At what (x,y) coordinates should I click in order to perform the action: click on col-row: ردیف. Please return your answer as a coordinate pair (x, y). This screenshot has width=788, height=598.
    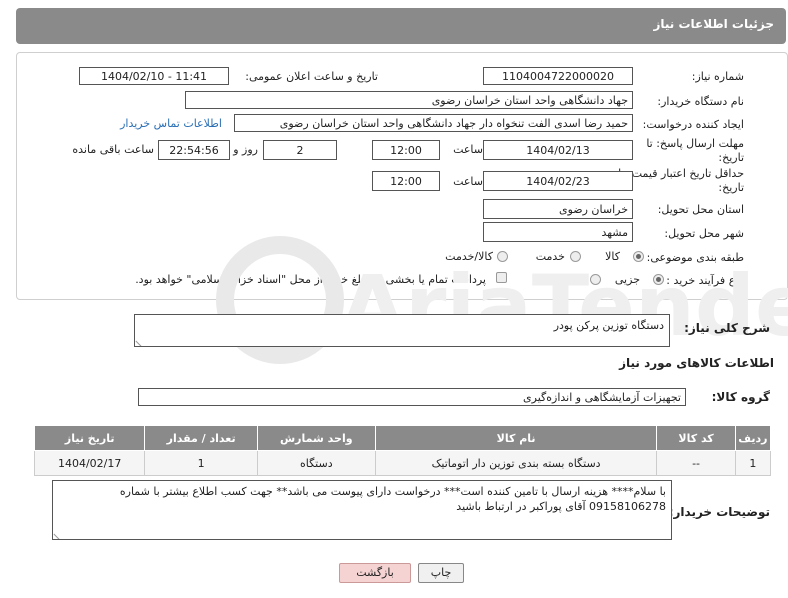
    Looking at the image, I should click on (753, 438).